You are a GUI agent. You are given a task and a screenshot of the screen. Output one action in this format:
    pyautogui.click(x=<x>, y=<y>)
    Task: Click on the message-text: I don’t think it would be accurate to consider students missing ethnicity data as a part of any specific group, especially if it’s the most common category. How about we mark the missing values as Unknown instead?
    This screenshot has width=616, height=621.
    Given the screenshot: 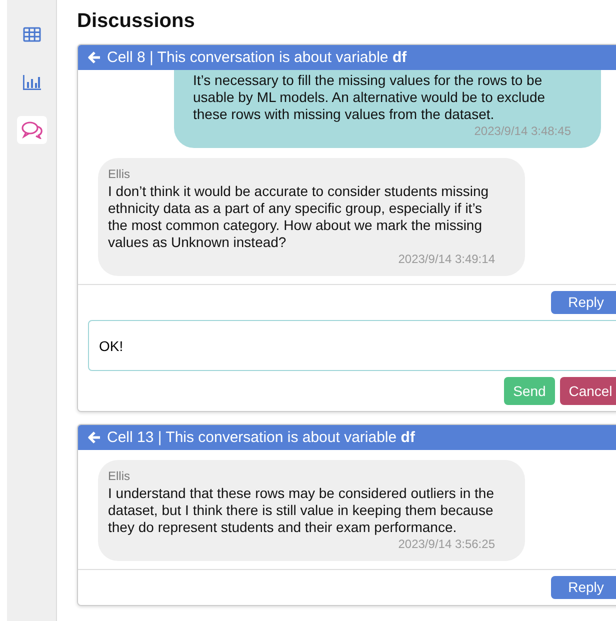 What is the action you would take?
    pyautogui.click(x=299, y=217)
    